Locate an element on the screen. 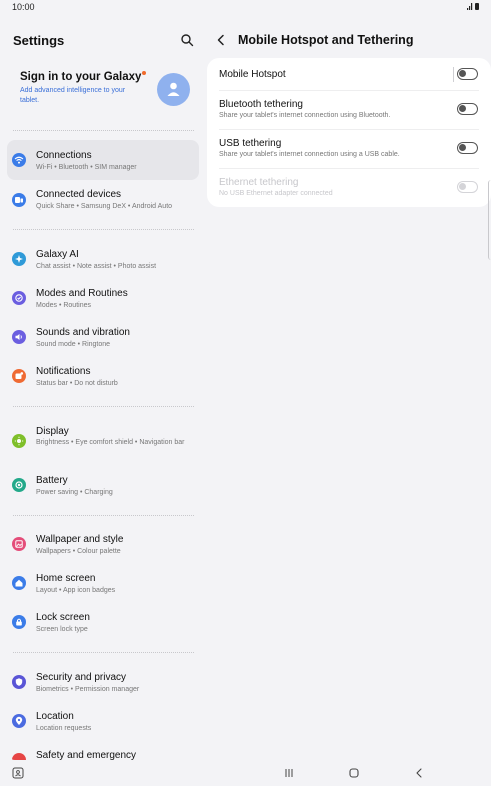 The width and height of the screenshot is (491, 786). connected-devices-icon is located at coordinates (19, 200).